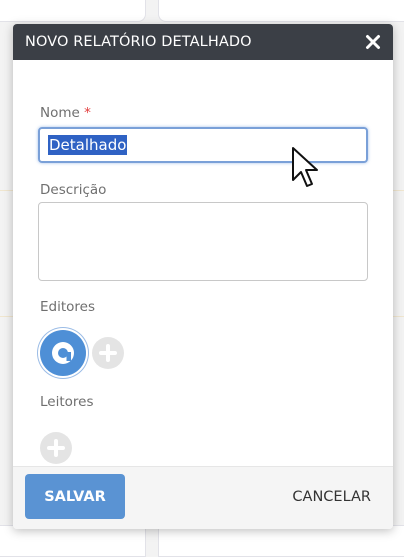  What do you see at coordinates (87, 113) in the screenshot?
I see `required-mark: *` at bounding box center [87, 113].